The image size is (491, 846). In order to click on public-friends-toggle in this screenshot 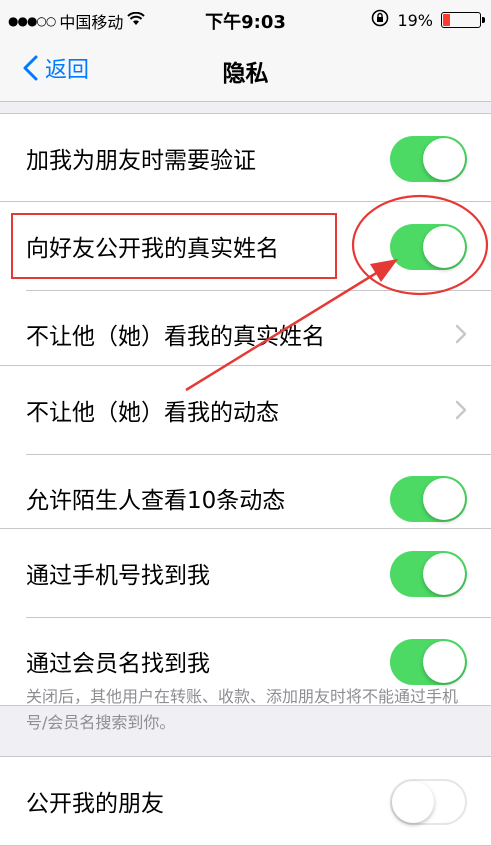, I will do `click(428, 802)`.